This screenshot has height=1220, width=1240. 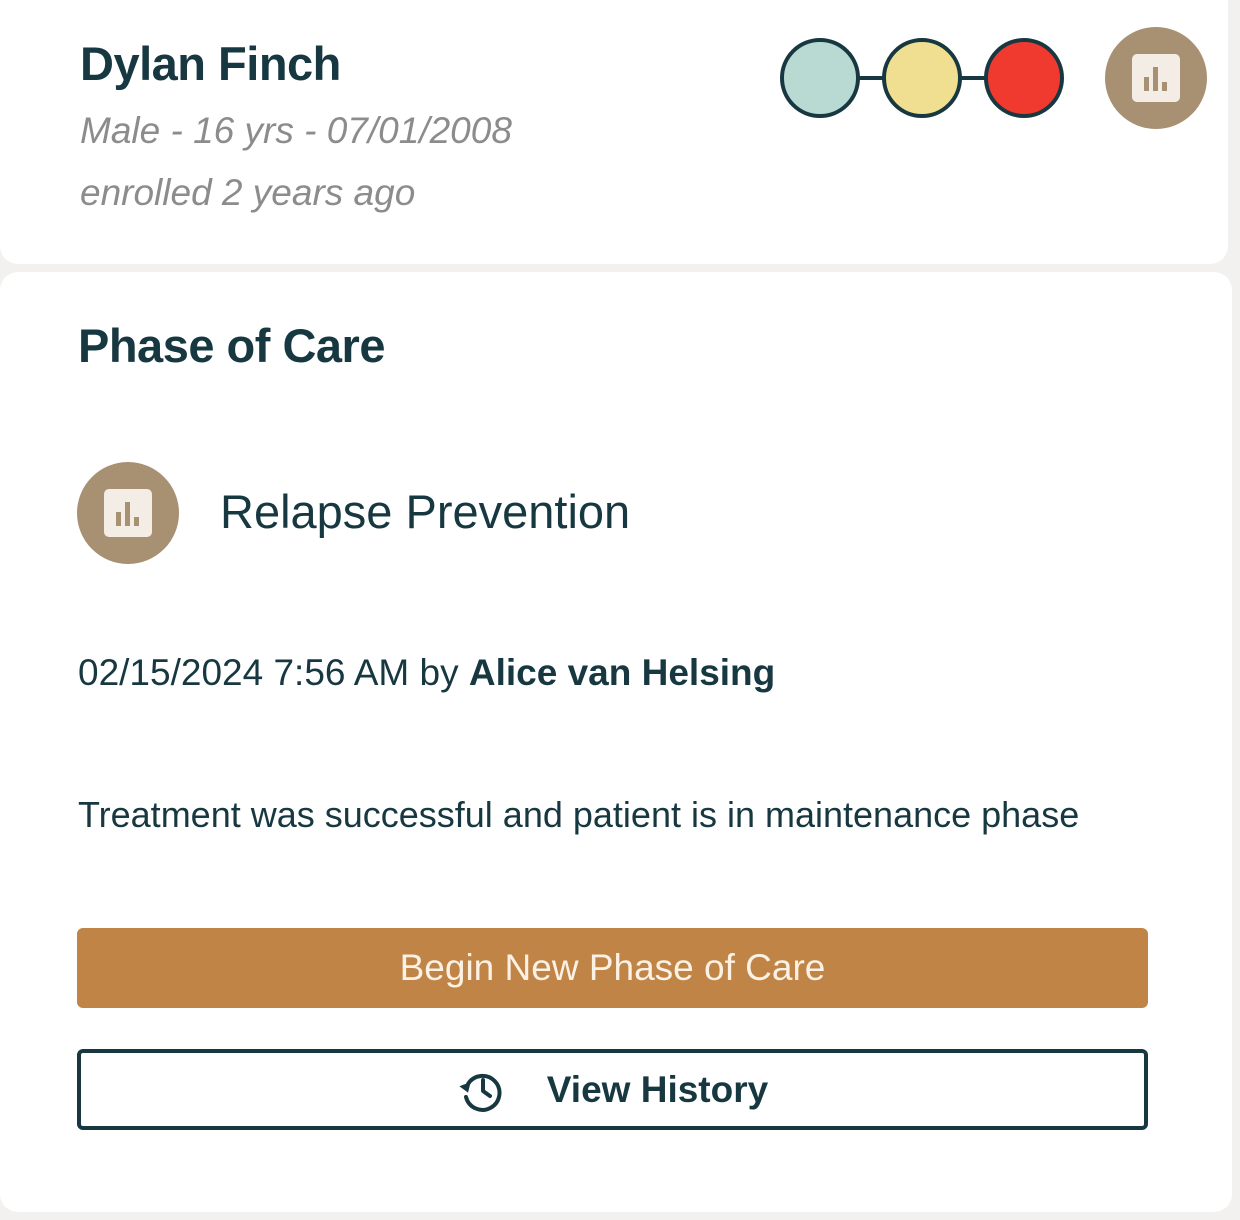 What do you see at coordinates (657, 1089) in the screenshot?
I see `view-history-label: View History` at bounding box center [657, 1089].